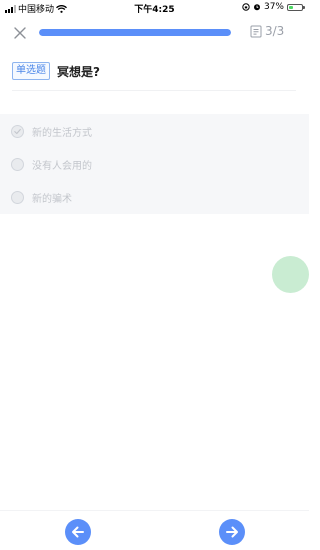 This screenshot has height=550, width=320. I want to click on question-counter: 3/3, so click(267, 31).